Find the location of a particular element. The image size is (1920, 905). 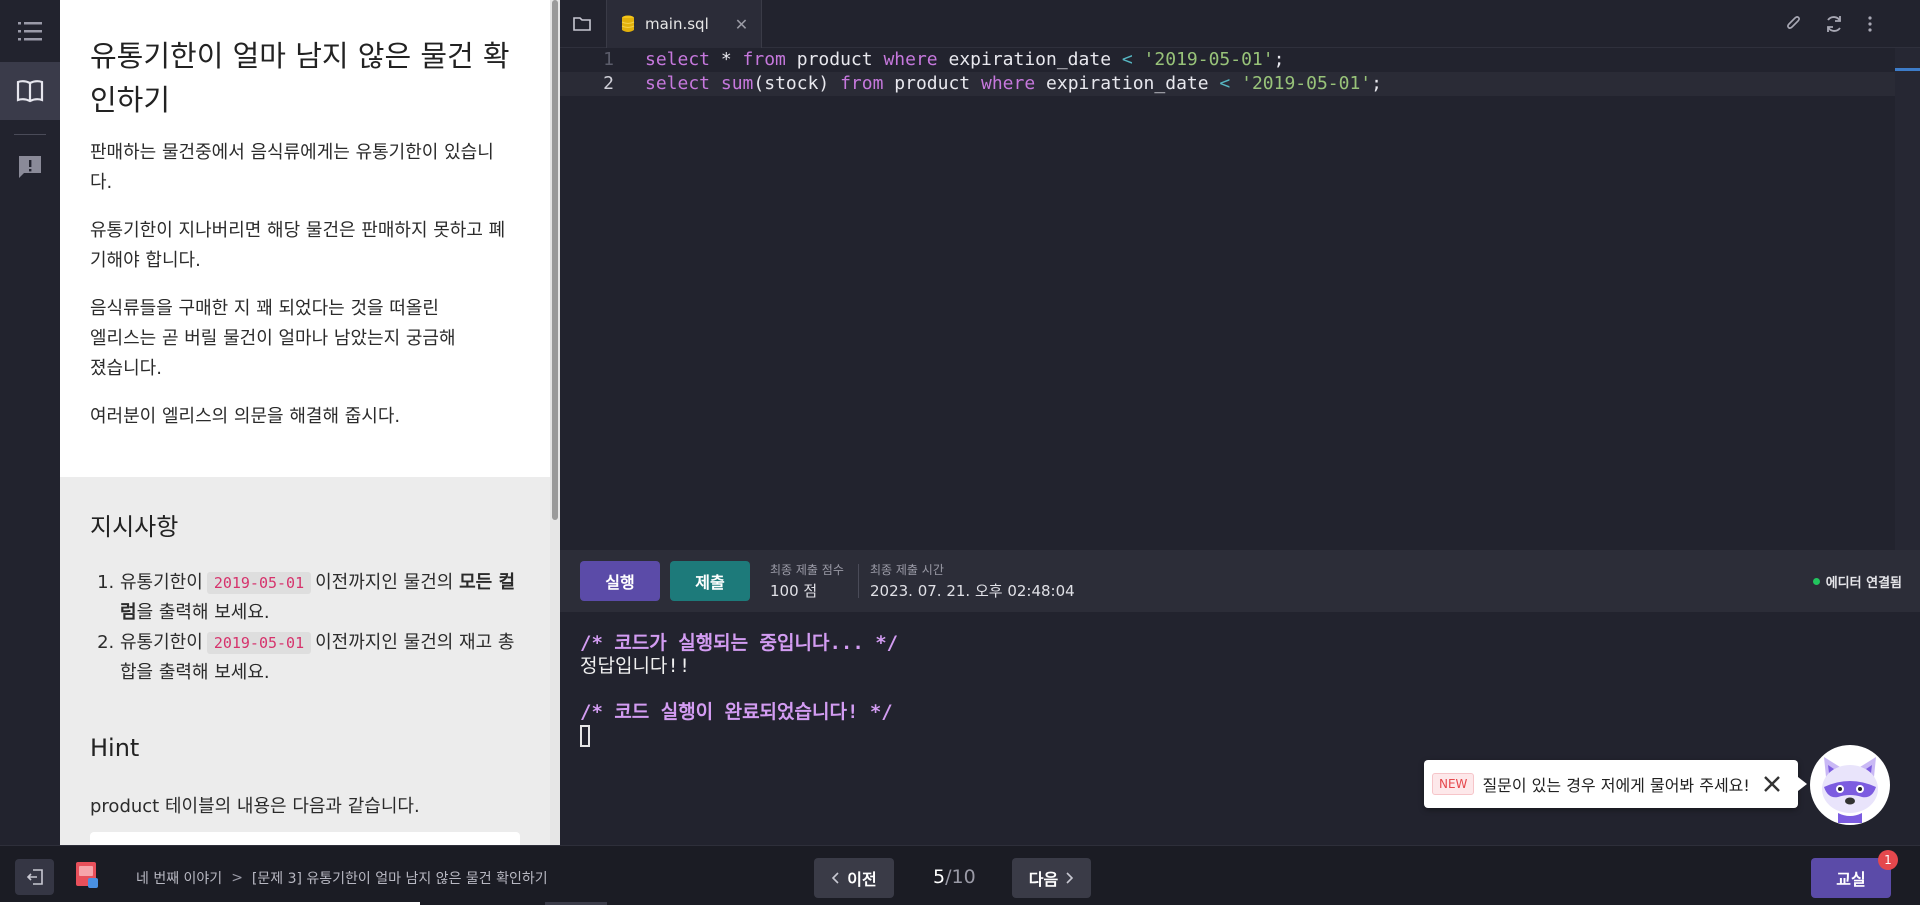

page-indicator: 5/10 is located at coordinates (954, 877).